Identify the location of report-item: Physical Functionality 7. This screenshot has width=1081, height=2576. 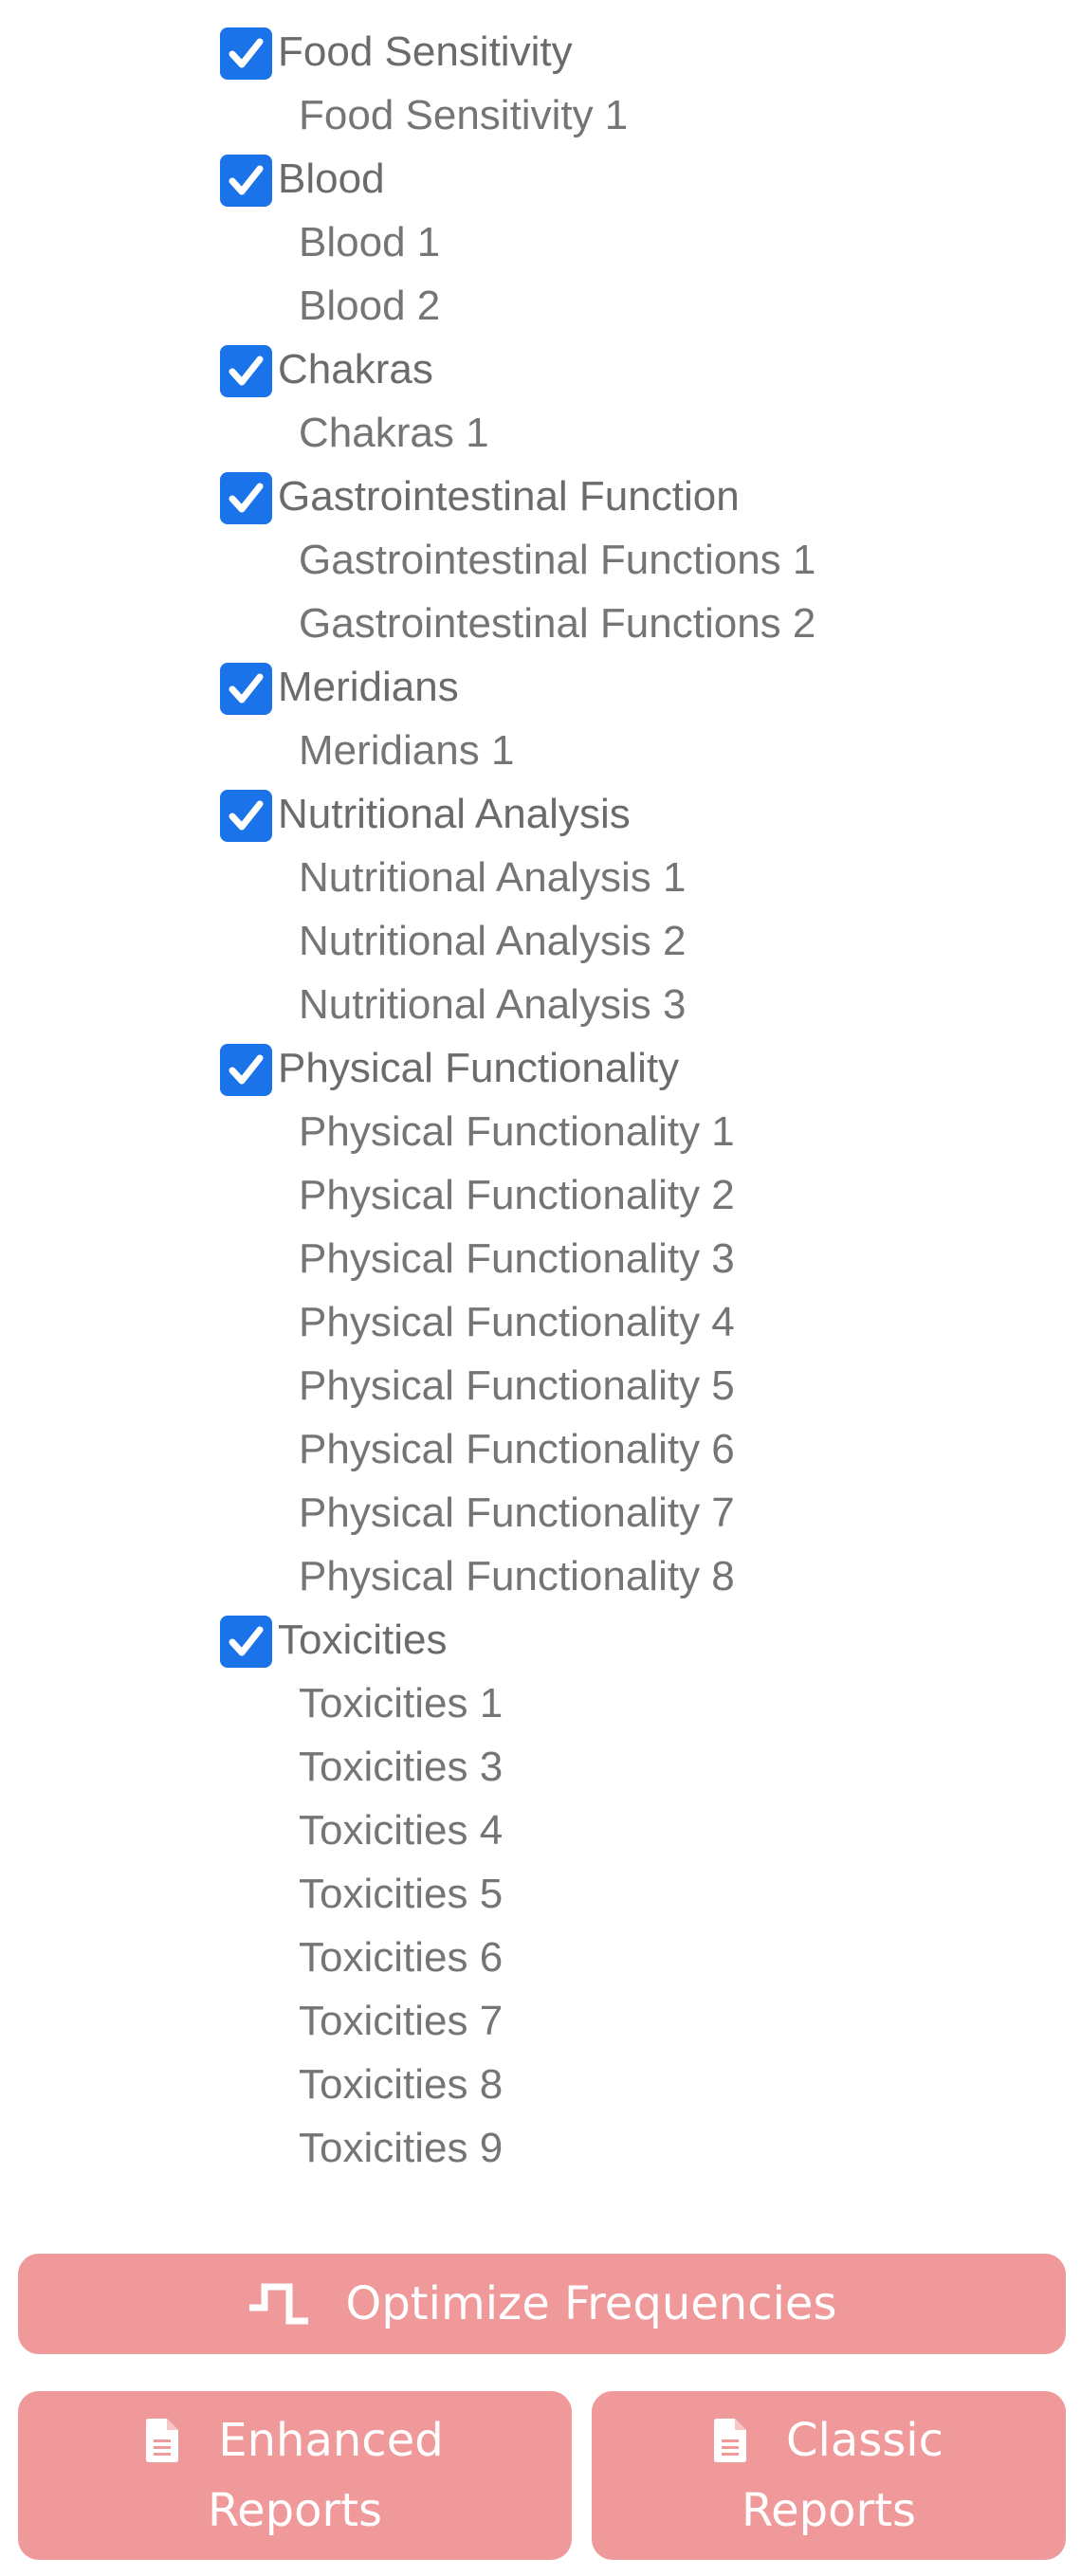
(540, 1512).